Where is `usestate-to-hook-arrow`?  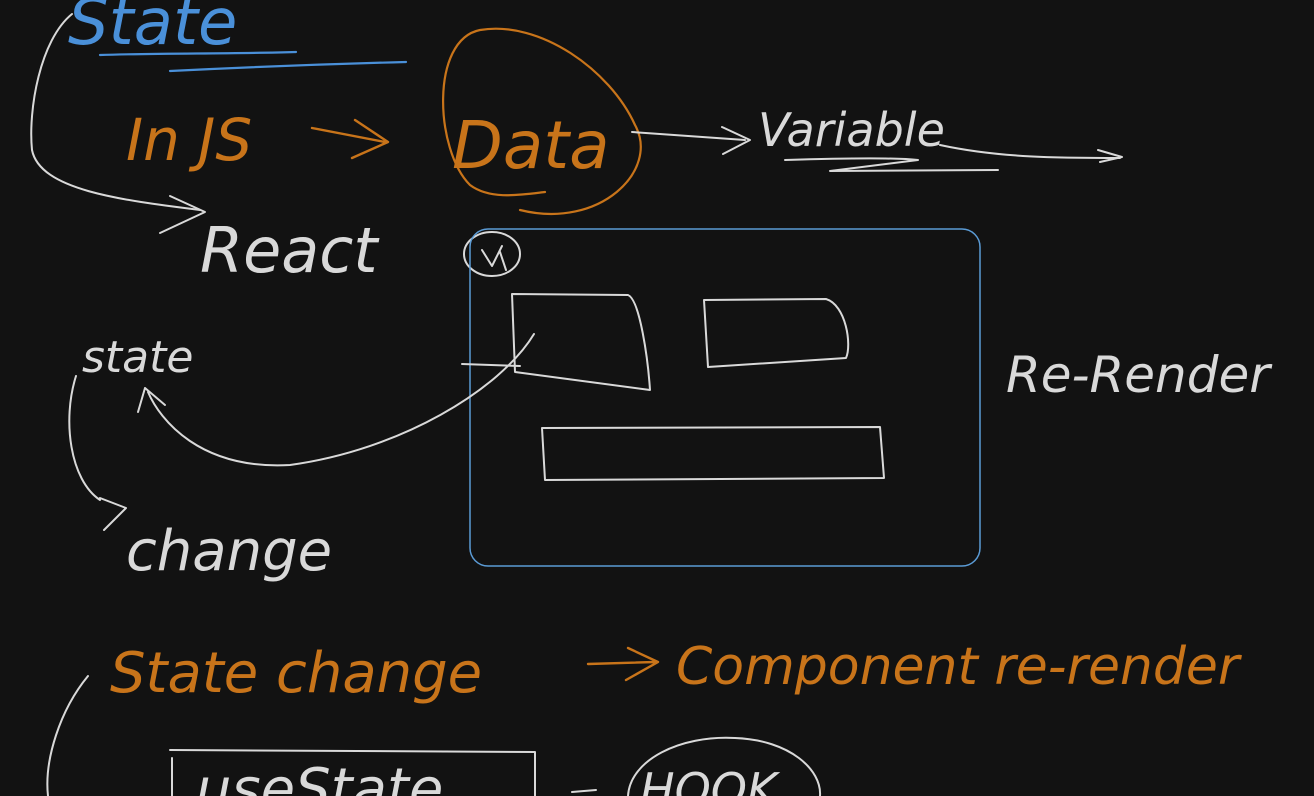
usestate-to-hook-arrow is located at coordinates (584, 791).